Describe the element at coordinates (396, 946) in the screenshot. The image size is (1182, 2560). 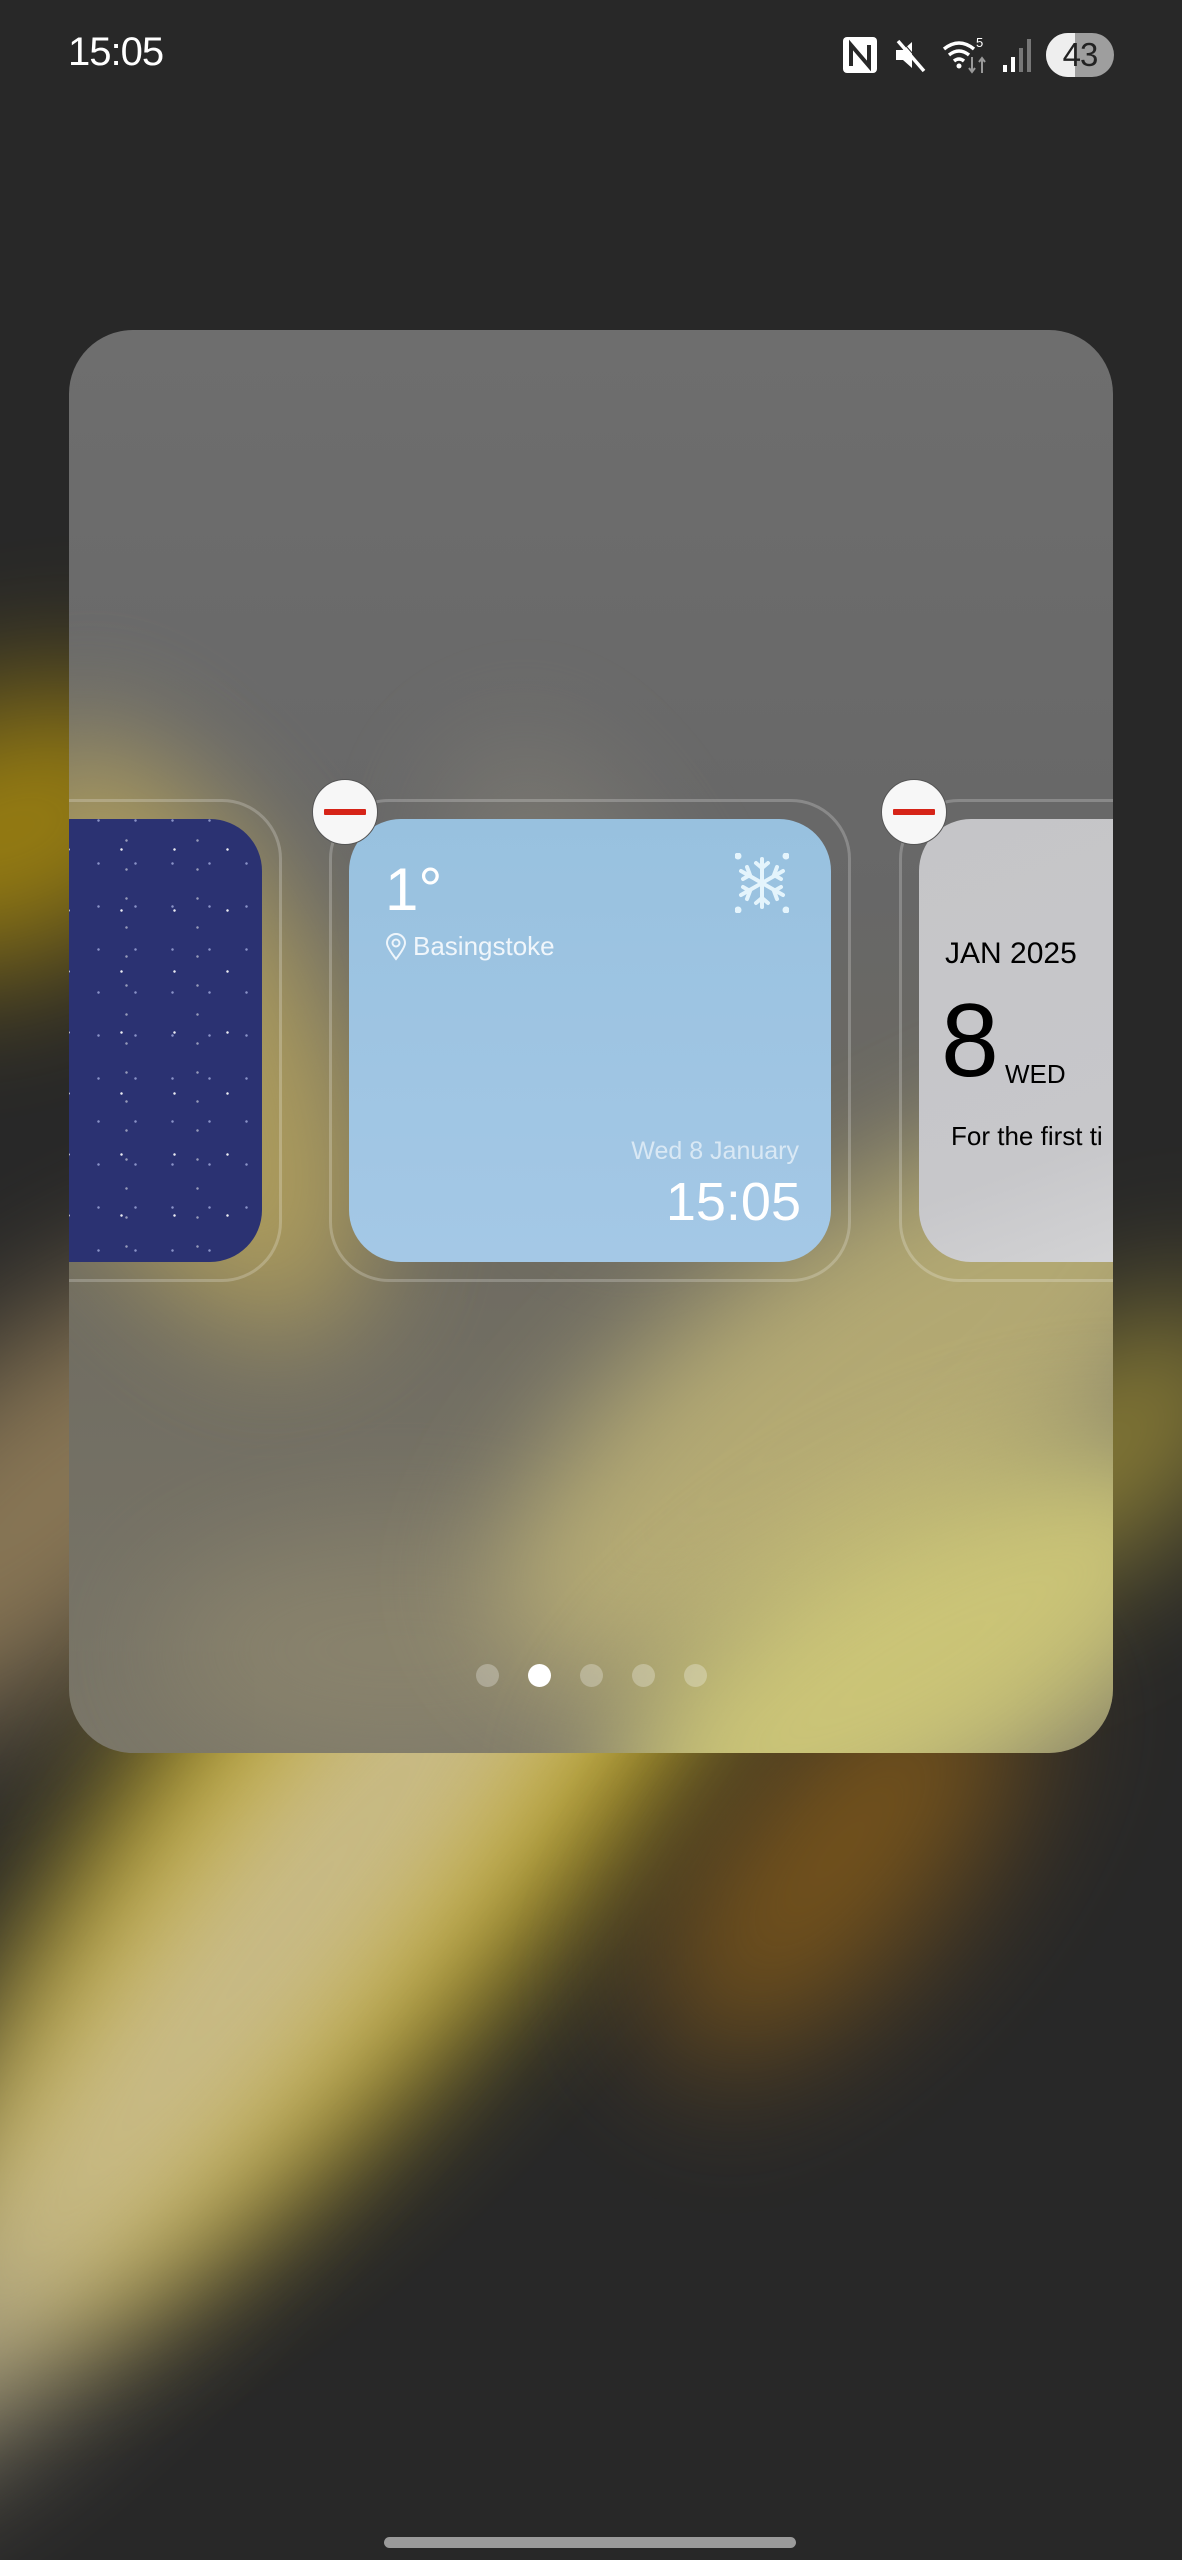
I see `location-pin-icon` at that location.